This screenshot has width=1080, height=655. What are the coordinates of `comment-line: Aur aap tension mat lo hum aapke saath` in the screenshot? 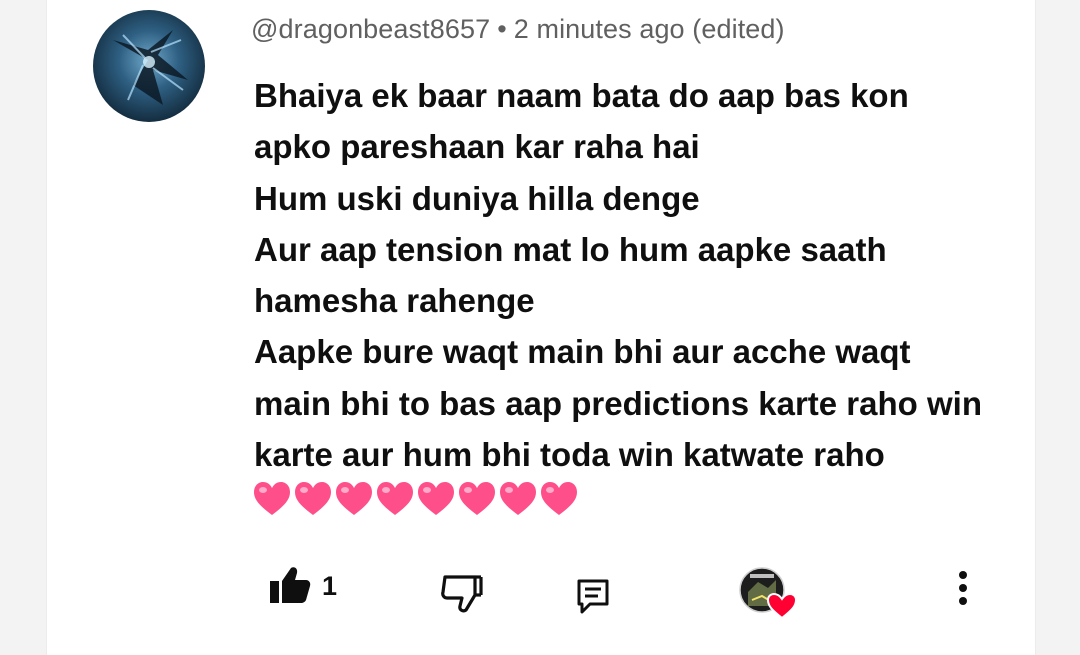 It's located at (570, 249).